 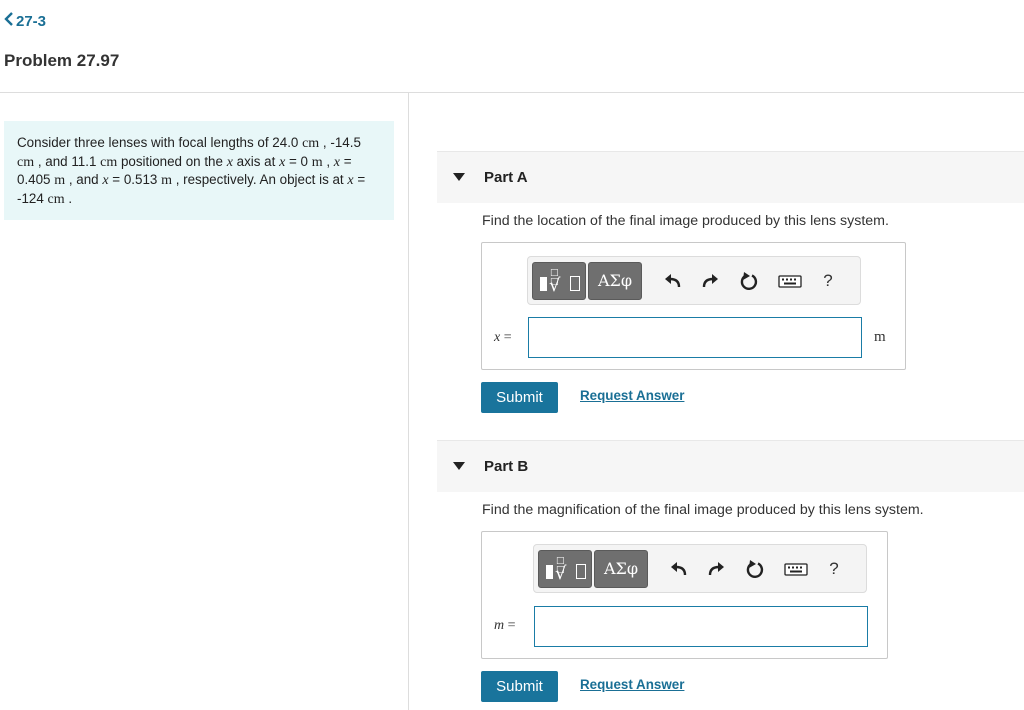 I want to click on statement-text: = 0, so click(x=298, y=161).